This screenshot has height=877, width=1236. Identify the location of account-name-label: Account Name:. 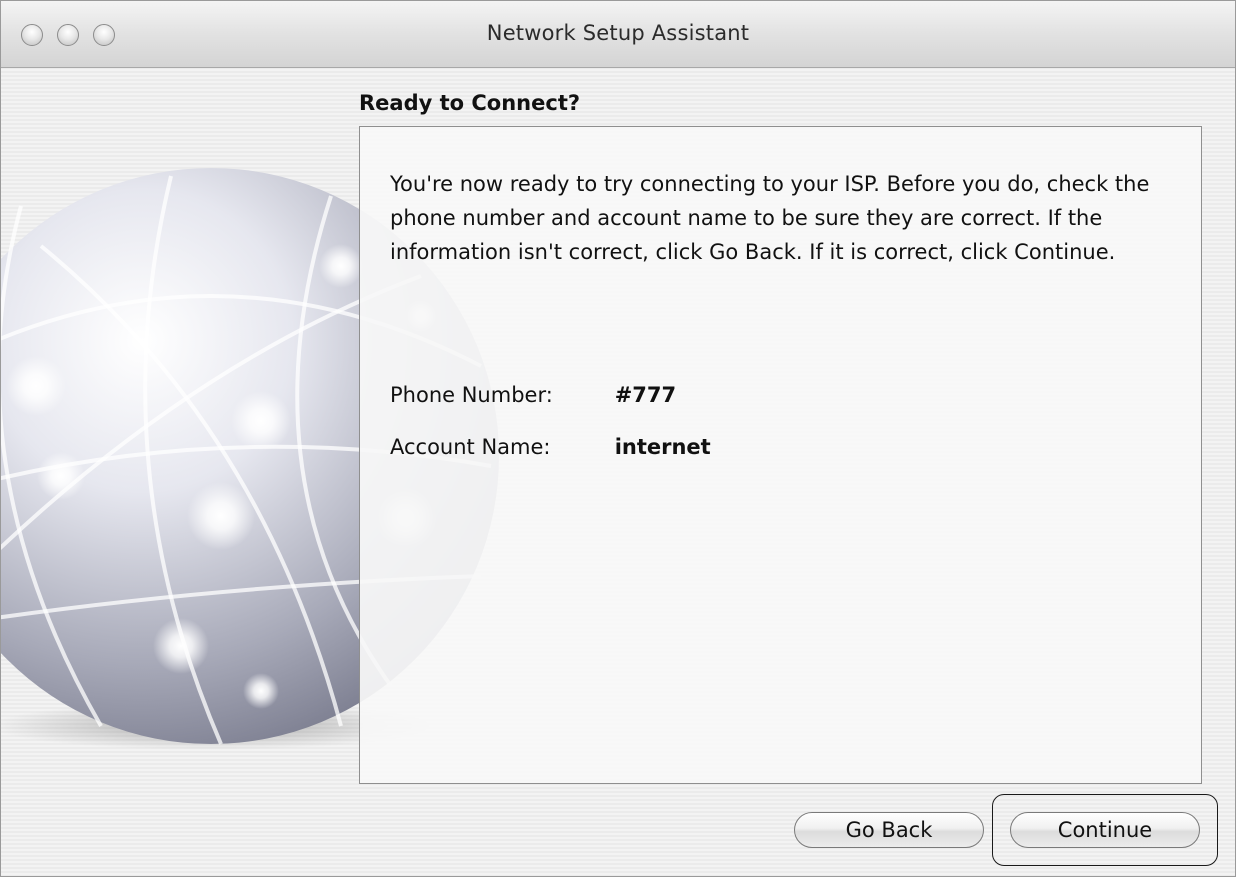
(470, 447).